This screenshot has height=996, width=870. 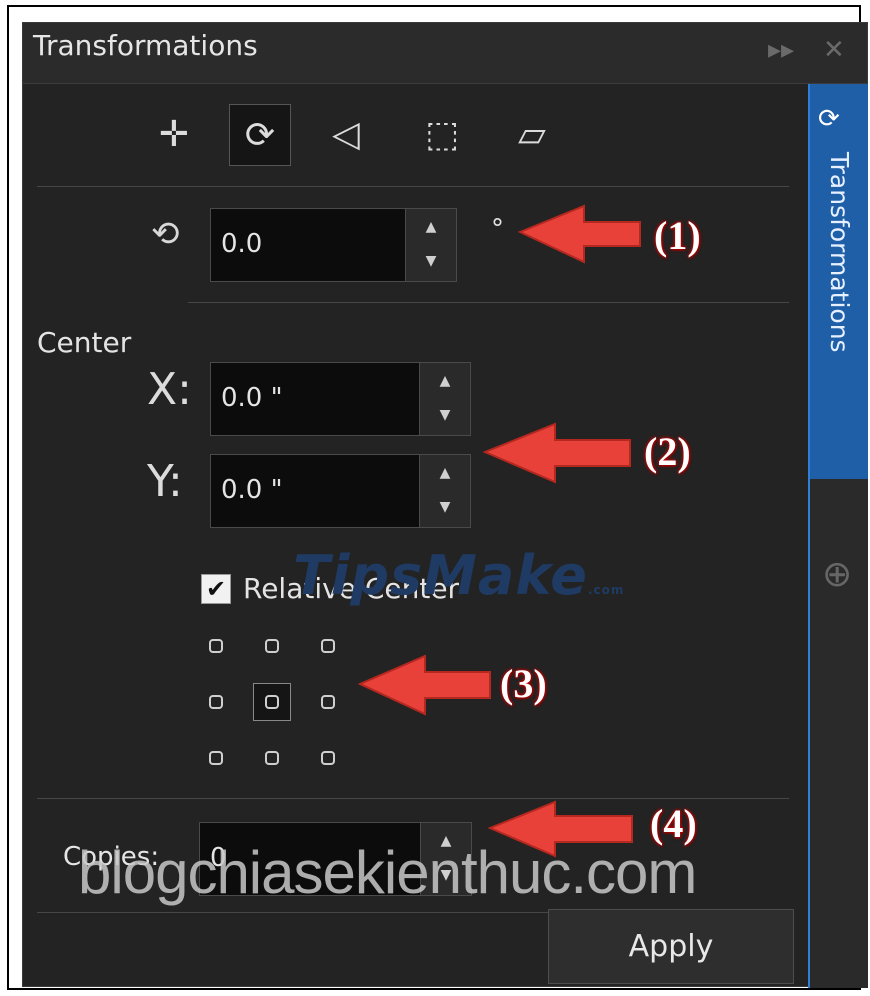 I want to click on annotation-label-2: (2), so click(x=667, y=451).